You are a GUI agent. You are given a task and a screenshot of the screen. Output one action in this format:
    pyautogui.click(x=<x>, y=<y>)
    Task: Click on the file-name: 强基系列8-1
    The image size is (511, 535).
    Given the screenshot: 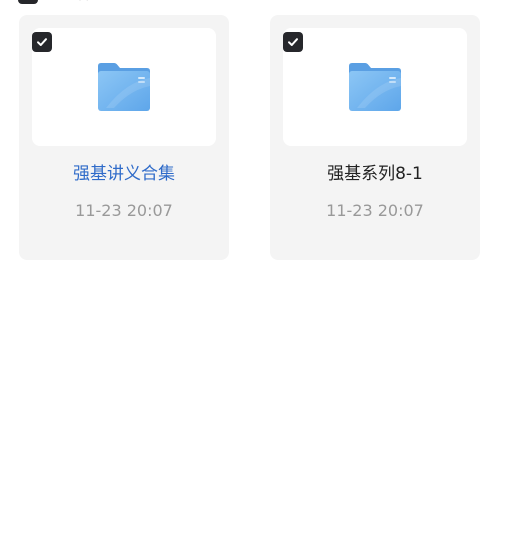 What is the action you would take?
    pyautogui.click(x=375, y=174)
    